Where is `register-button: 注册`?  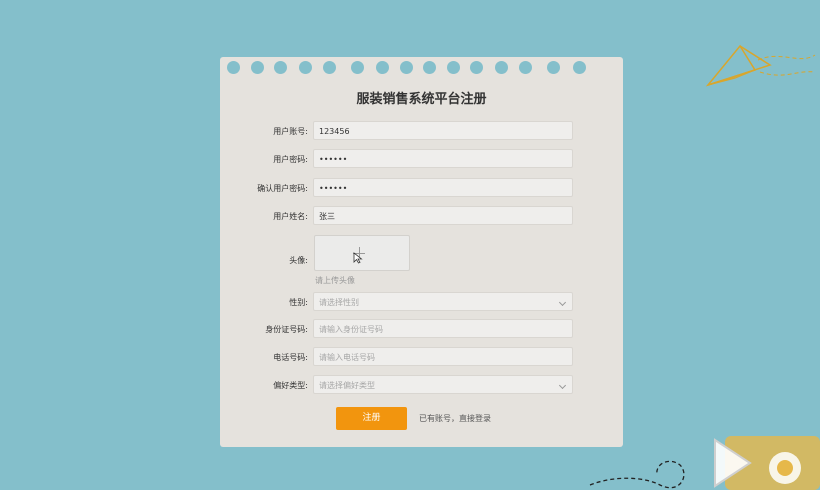
register-button: 注册 is located at coordinates (371, 418).